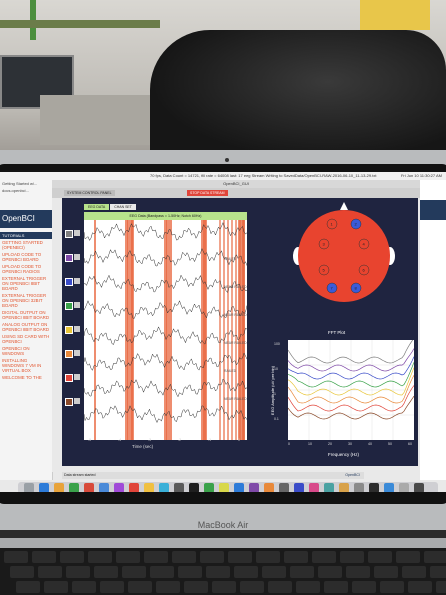 This screenshot has height=595, width=446. I want to click on browser-right-content, so click(433, 330).